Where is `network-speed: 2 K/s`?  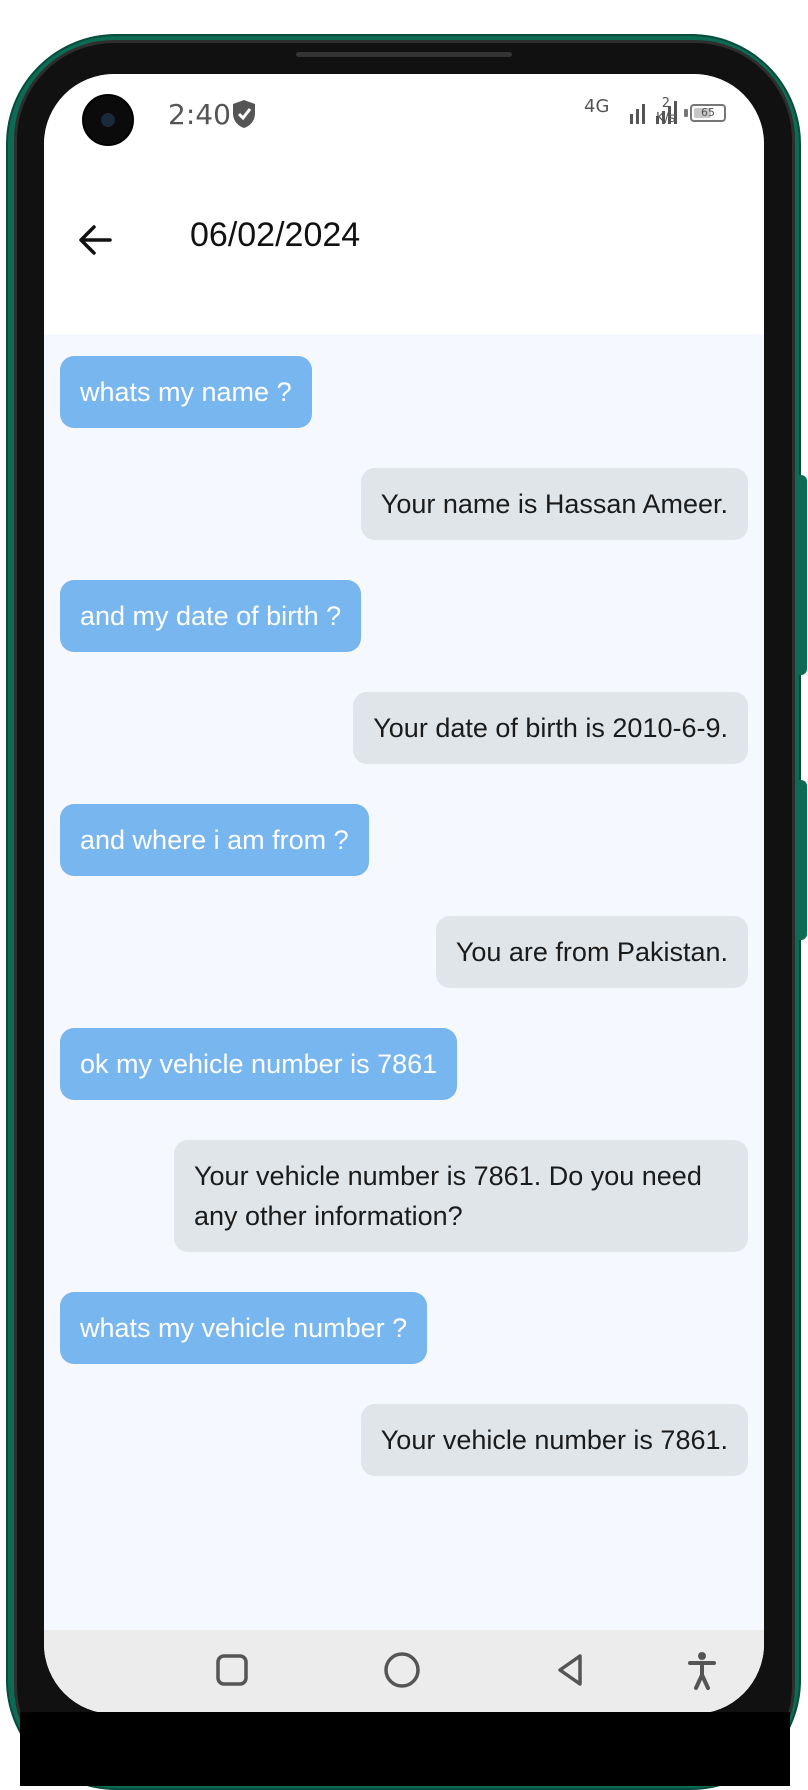 network-speed: 2 K/s is located at coordinates (666, 111).